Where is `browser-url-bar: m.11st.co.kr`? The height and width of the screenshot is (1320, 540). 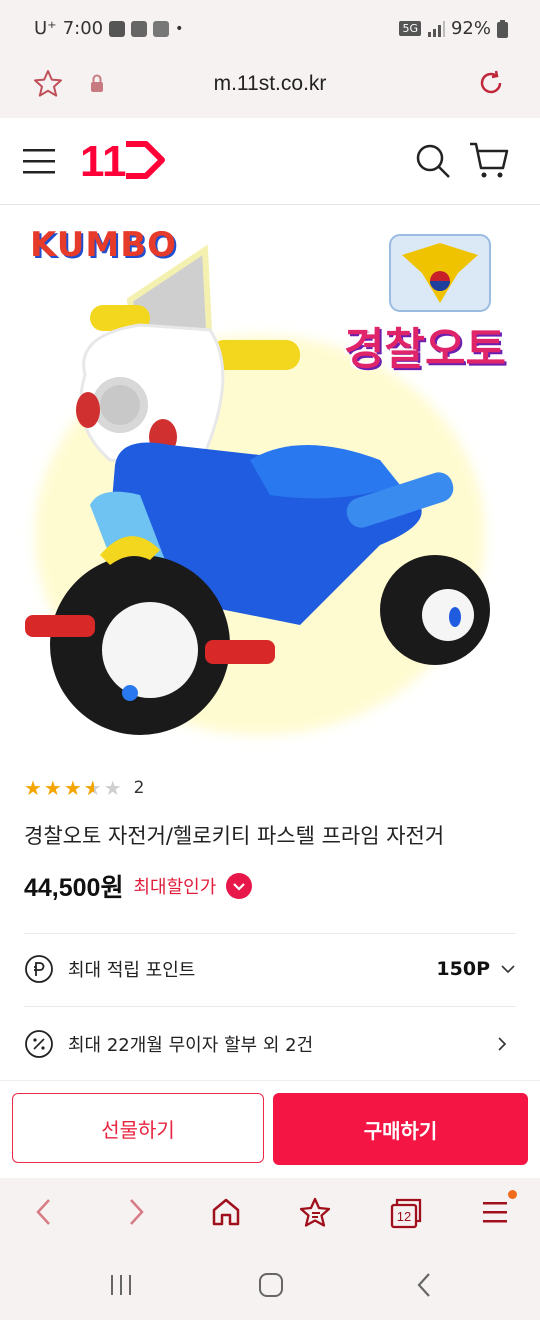
browser-url-bar: m.11st.co.kr is located at coordinates (270, 89).